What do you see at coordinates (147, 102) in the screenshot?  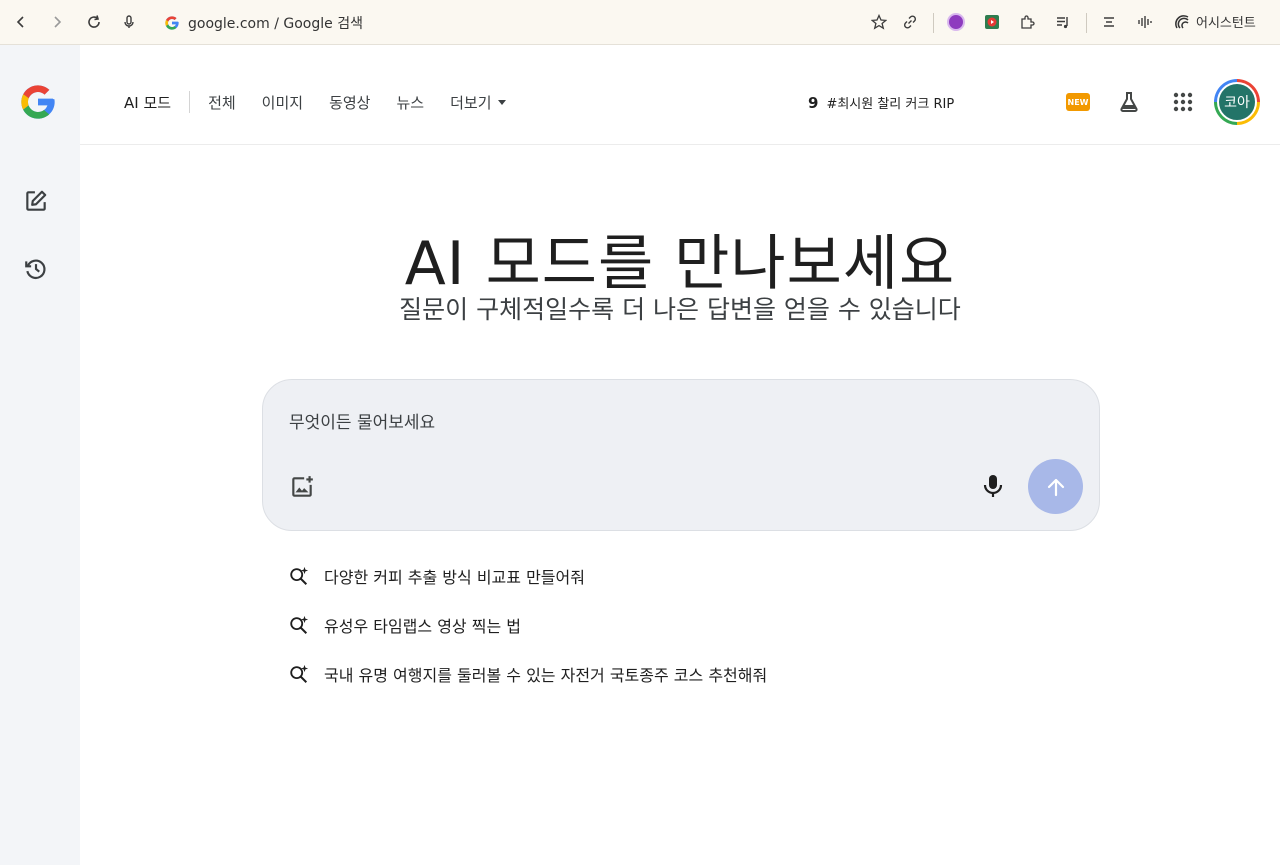 I see `tab-ai-mode: AI 모드` at bounding box center [147, 102].